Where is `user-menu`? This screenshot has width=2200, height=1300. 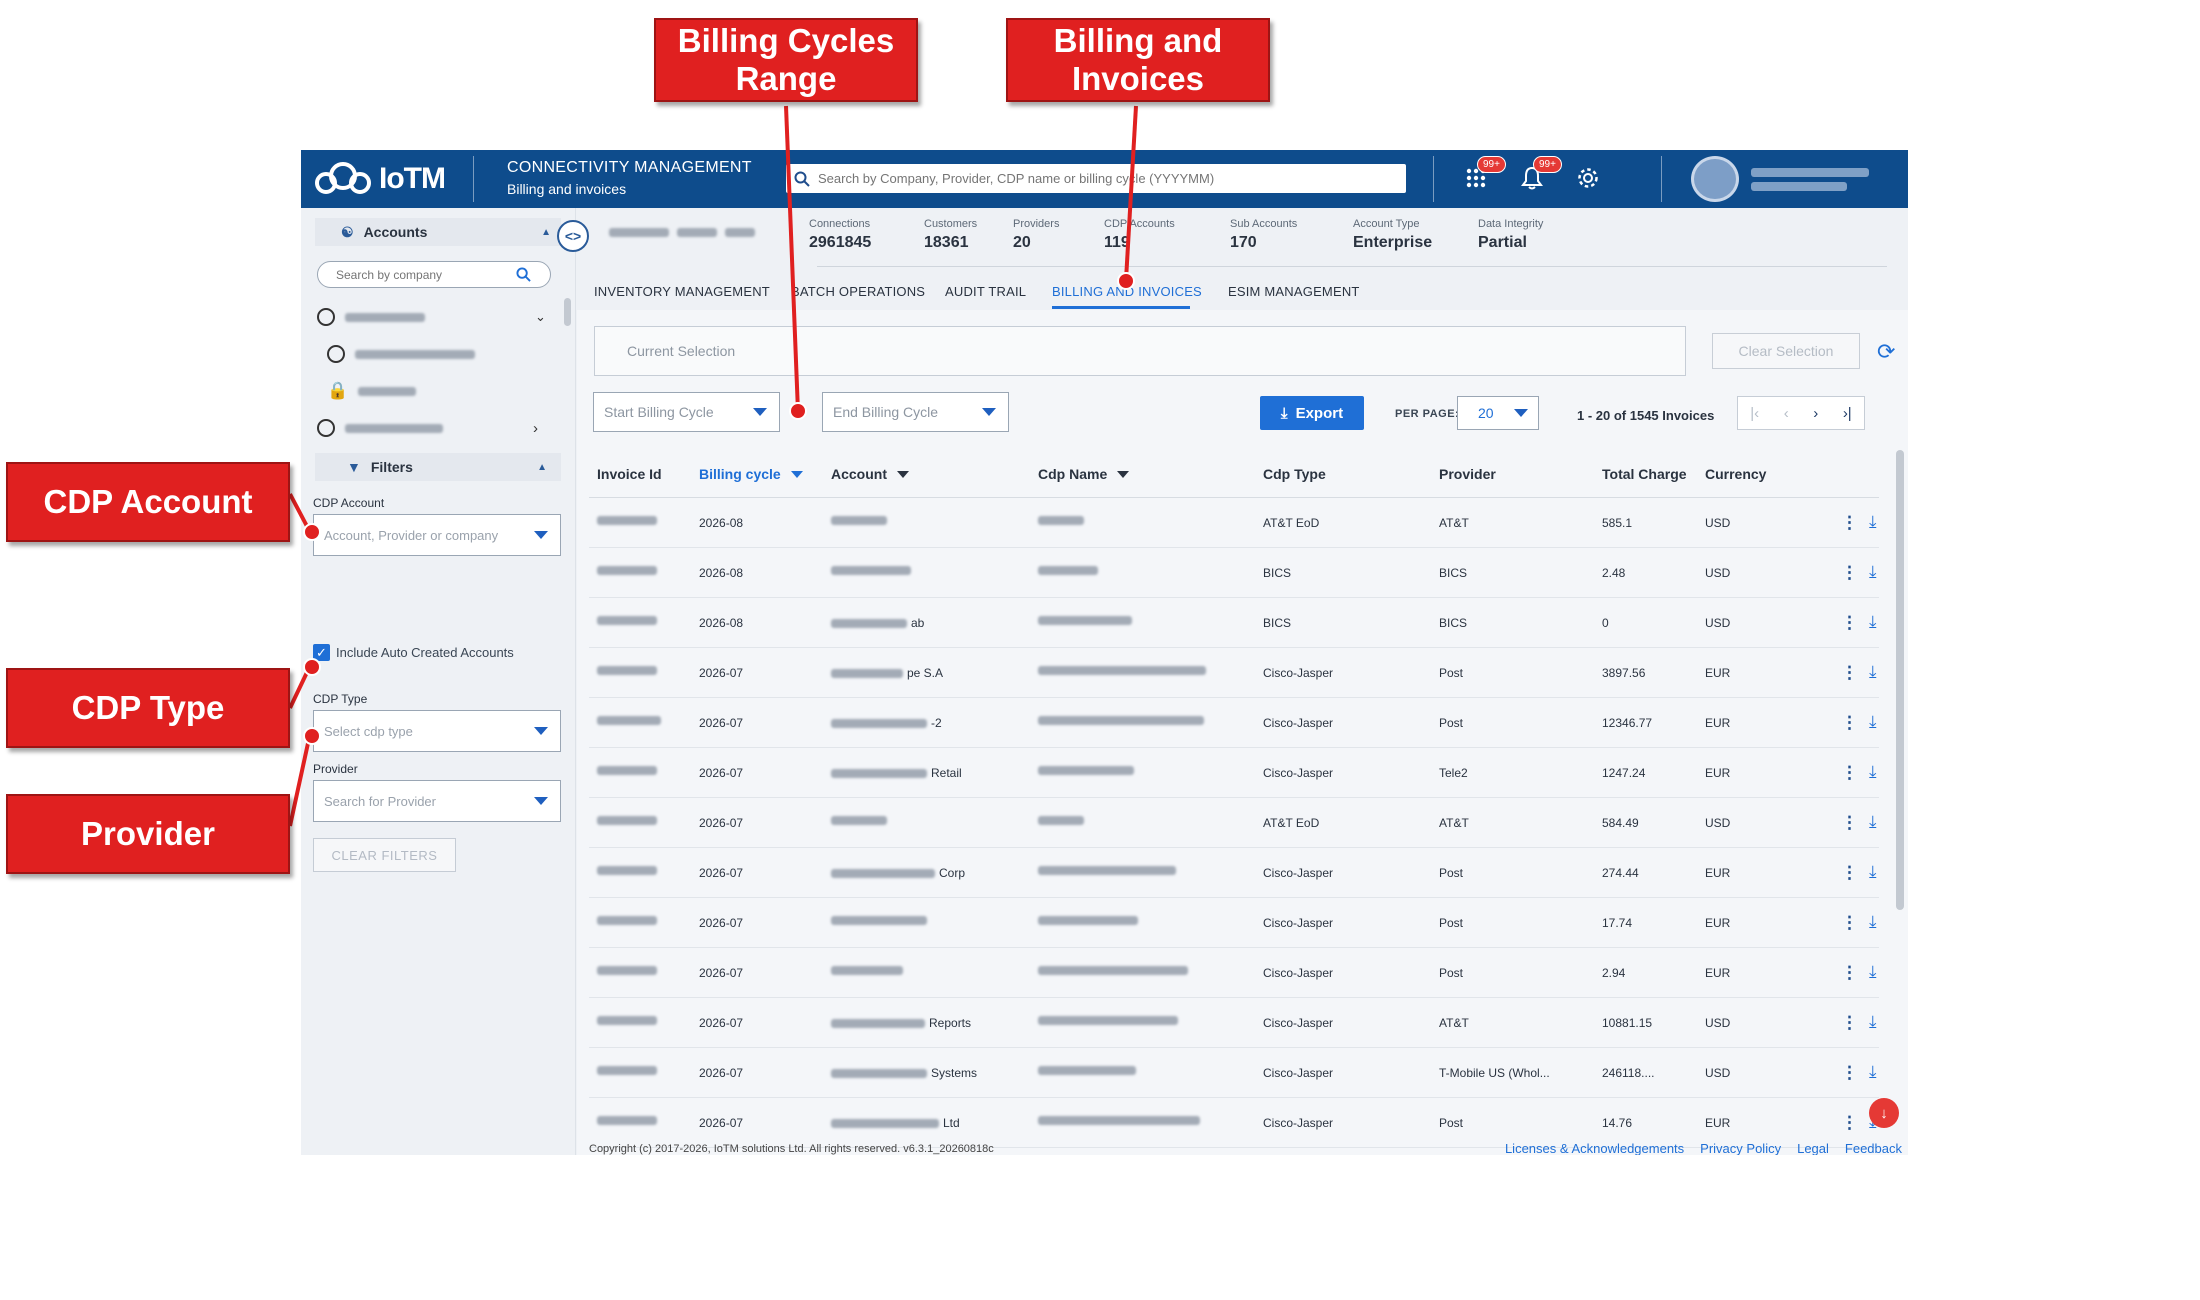
user-menu is located at coordinates (1780, 179).